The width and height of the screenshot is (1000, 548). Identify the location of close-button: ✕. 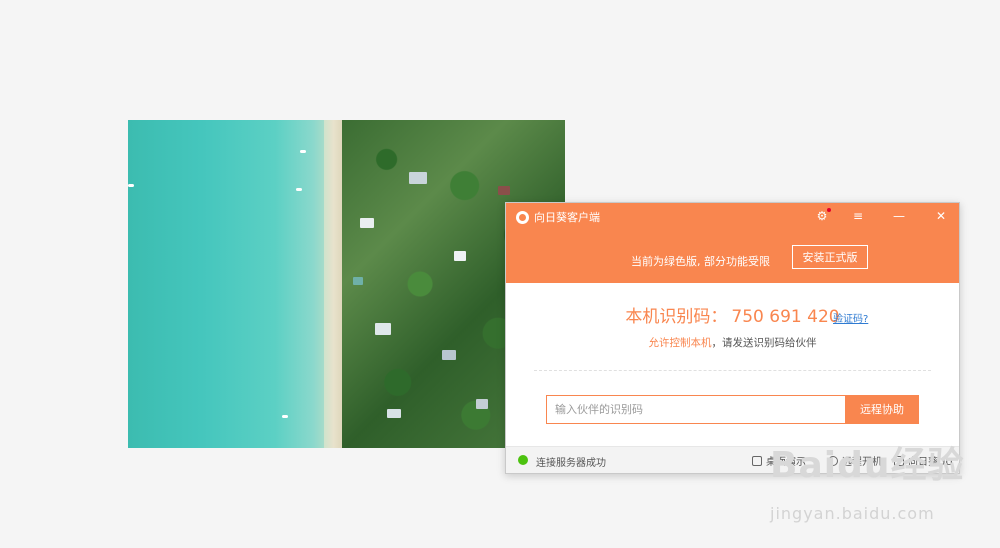
(941, 216).